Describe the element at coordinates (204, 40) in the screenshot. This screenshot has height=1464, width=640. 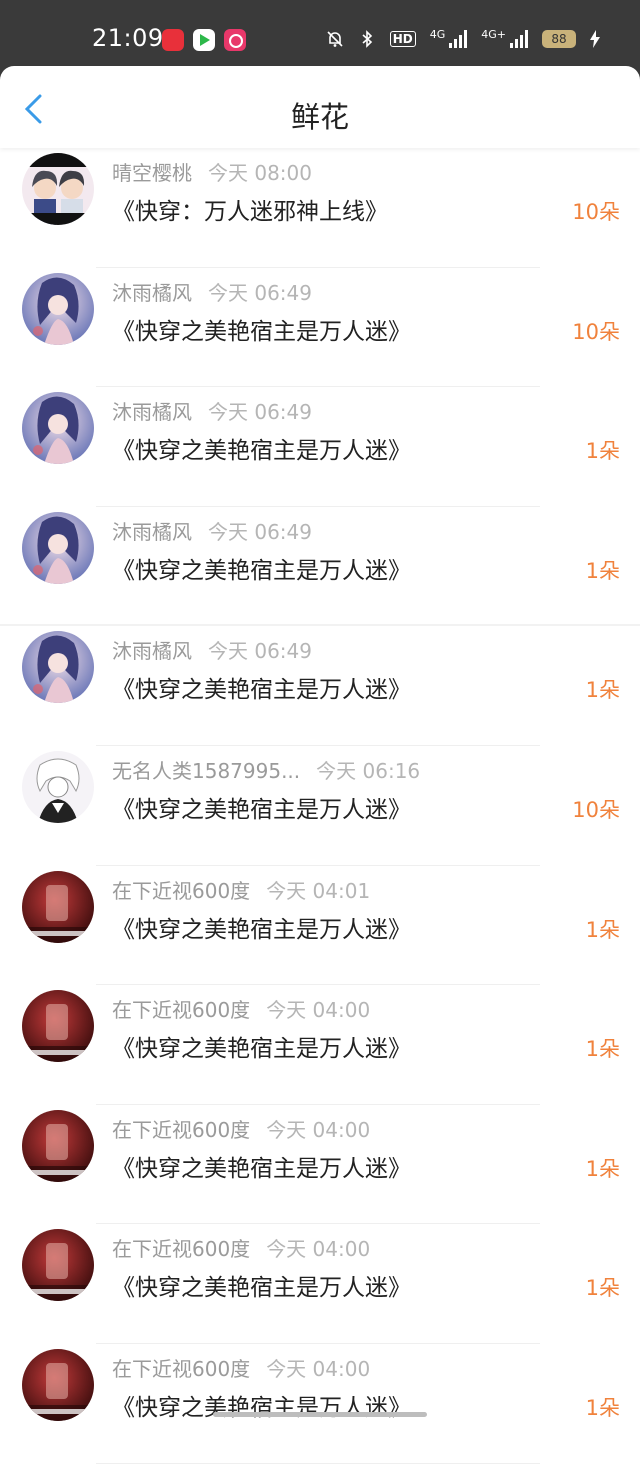
I see `video-app-icon` at that location.